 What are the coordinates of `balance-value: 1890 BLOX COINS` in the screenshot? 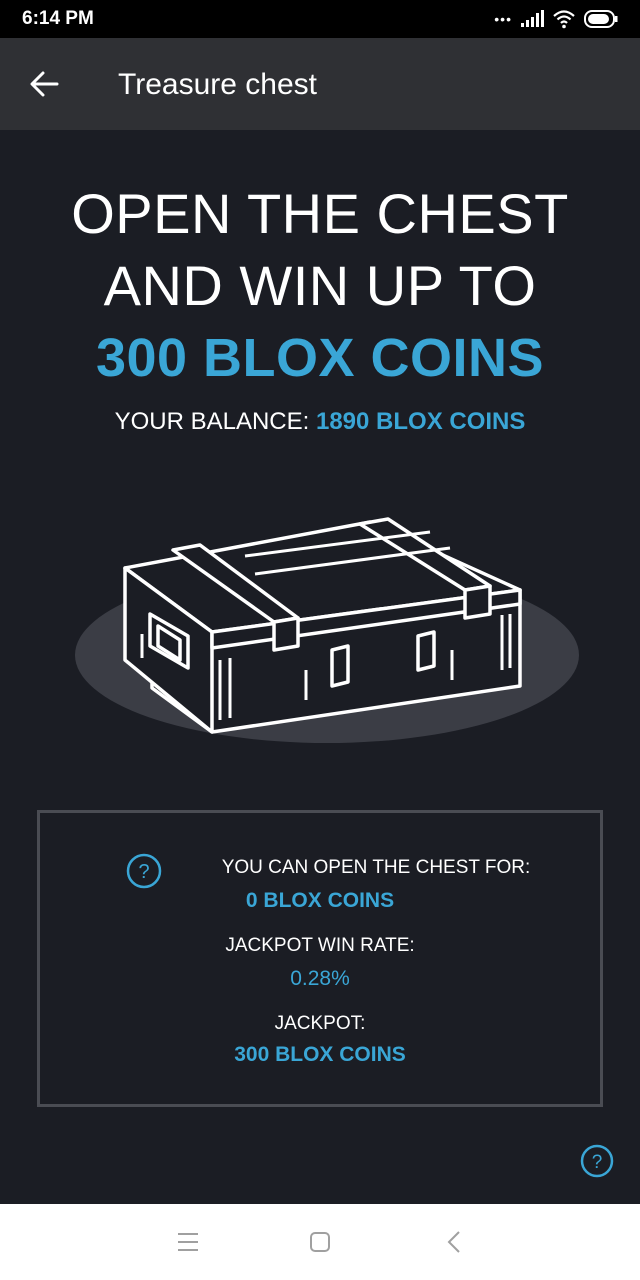 It's located at (420, 421).